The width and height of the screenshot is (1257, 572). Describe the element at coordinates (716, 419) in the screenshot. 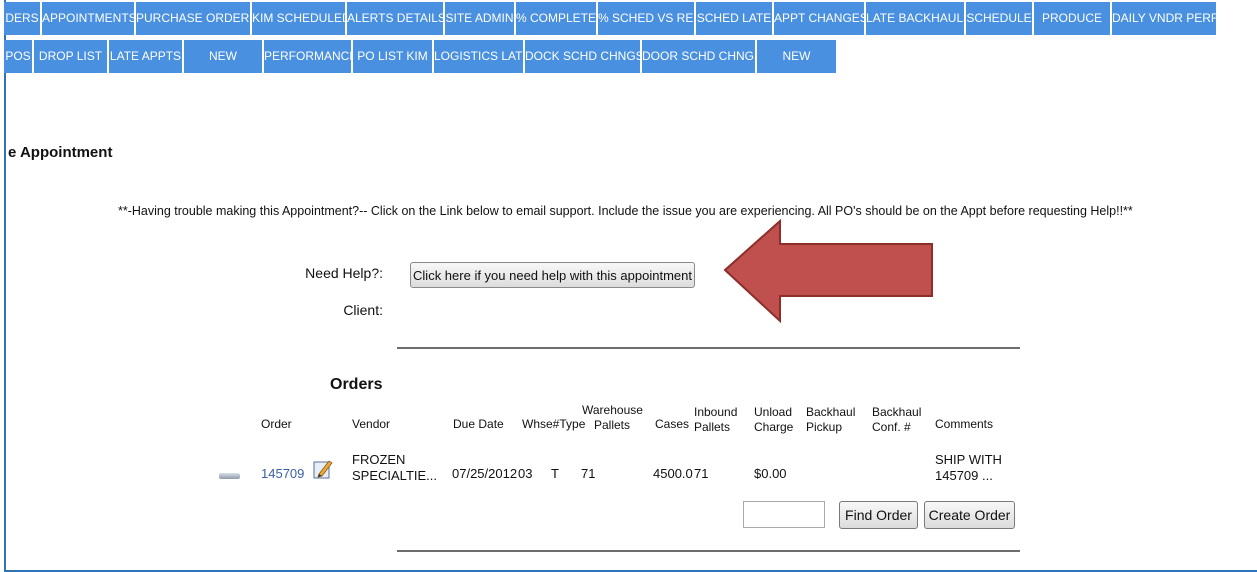

I see `col-inbound-pallets: Inbound Pallets` at that location.